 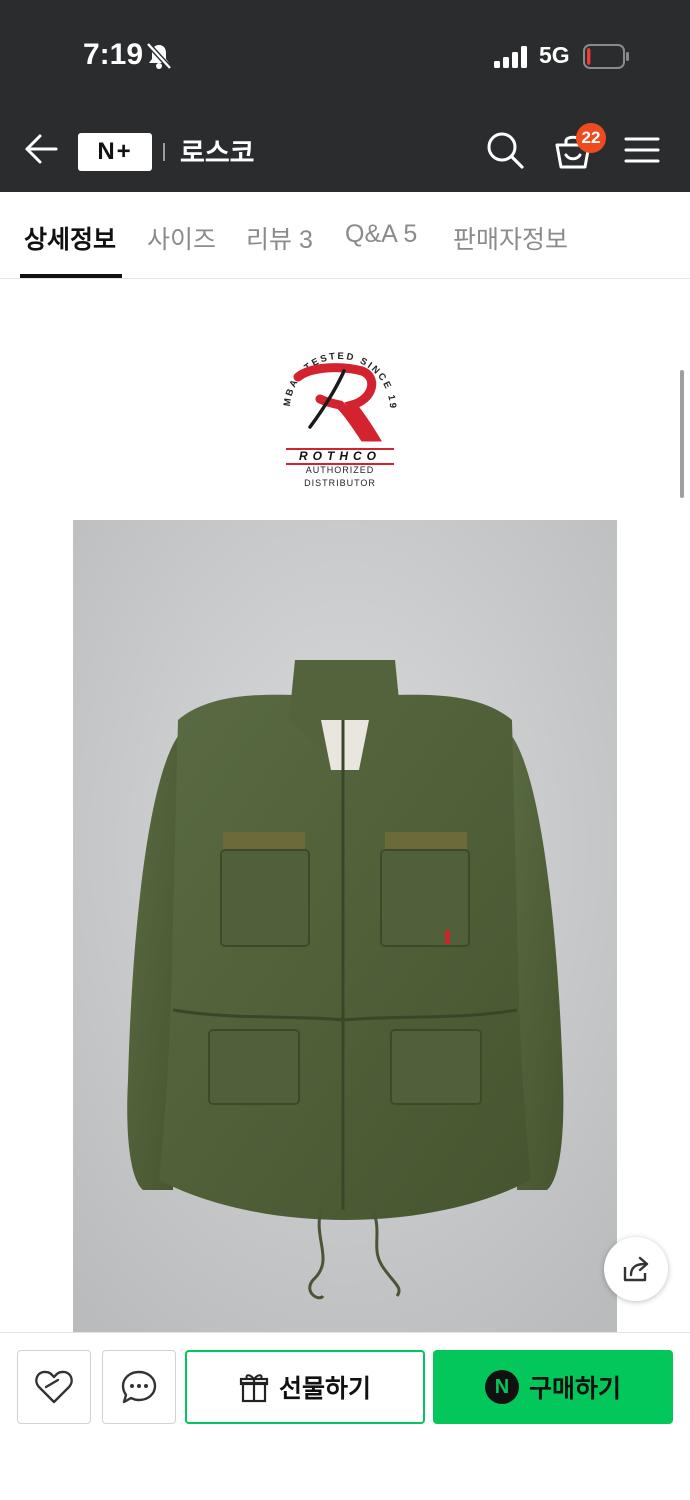 I want to click on top-navigation: N+ 로스코 22, so click(x=345, y=148).